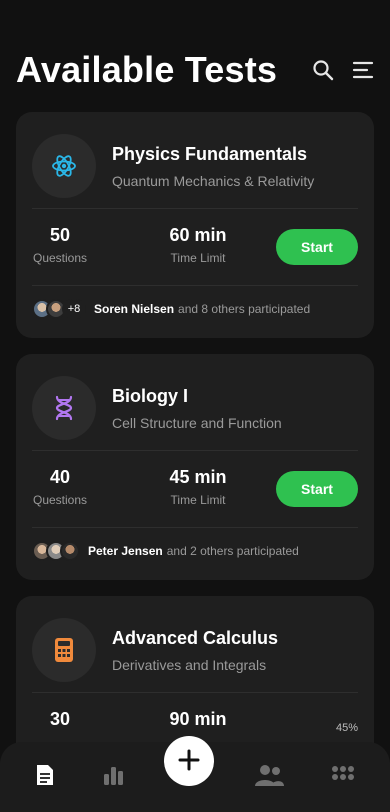  I want to click on atom-icon, so click(64, 166).